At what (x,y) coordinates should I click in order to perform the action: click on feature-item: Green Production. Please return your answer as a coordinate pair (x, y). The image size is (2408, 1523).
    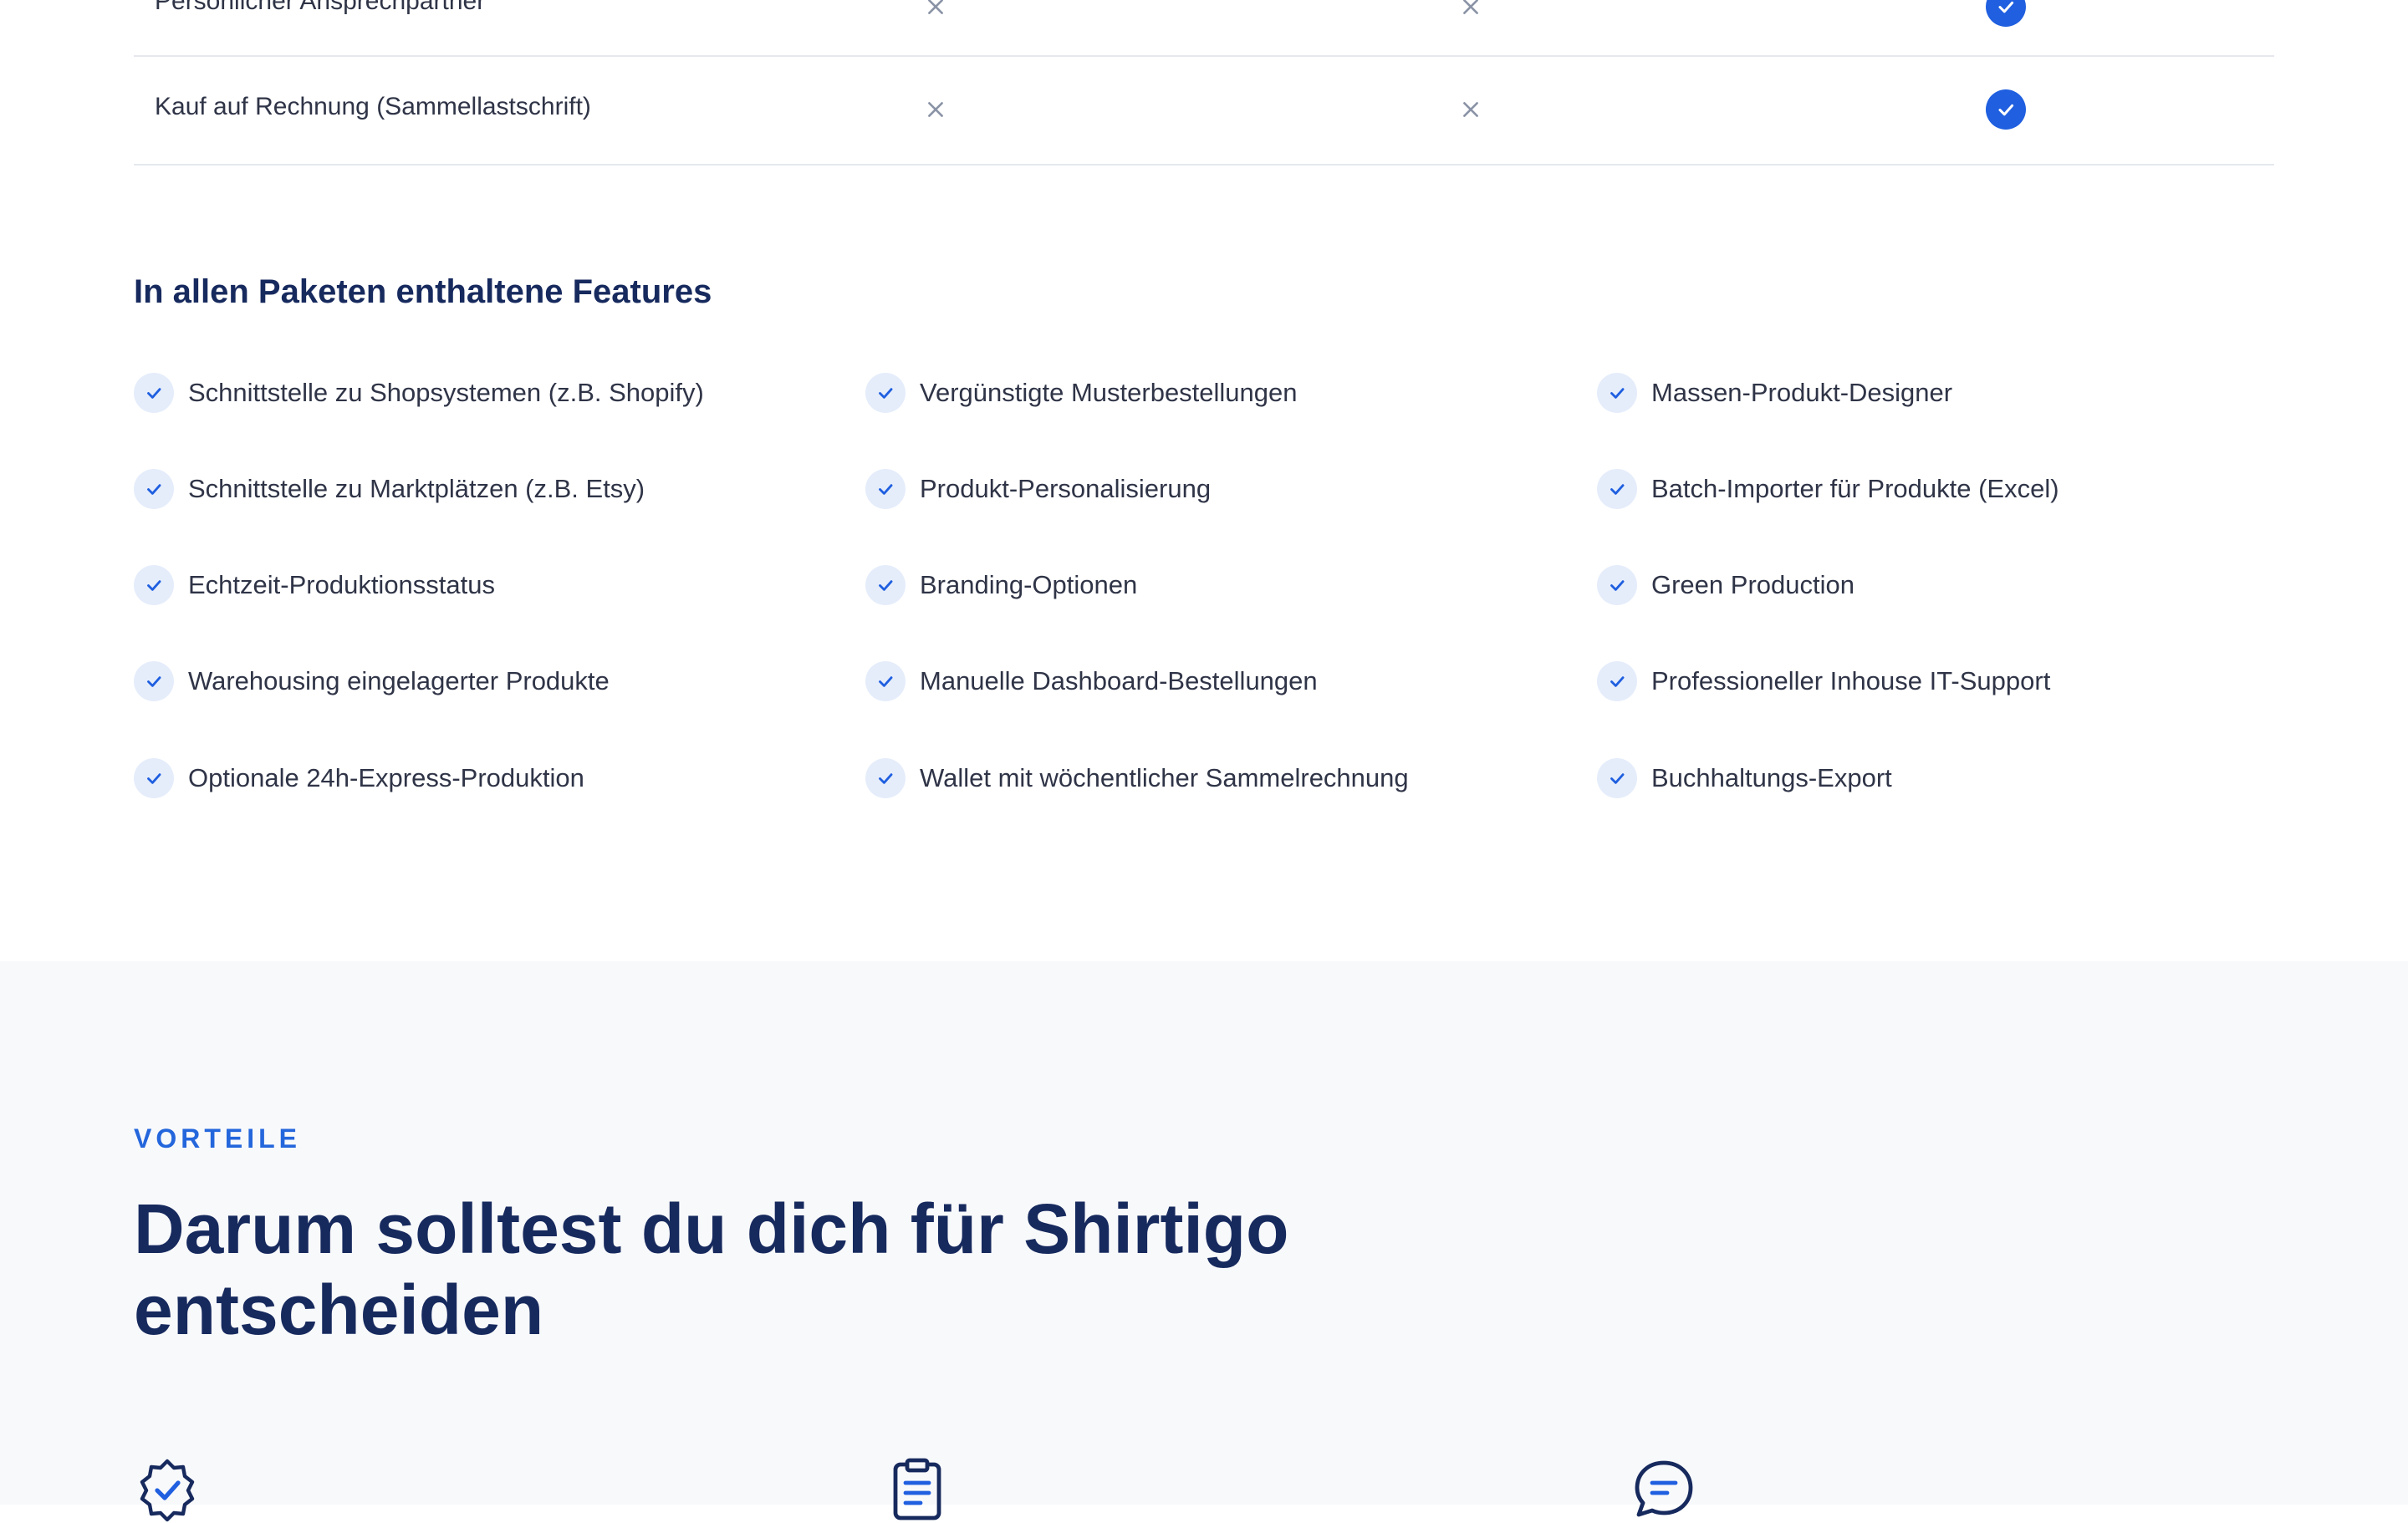
    Looking at the image, I should click on (1725, 585).